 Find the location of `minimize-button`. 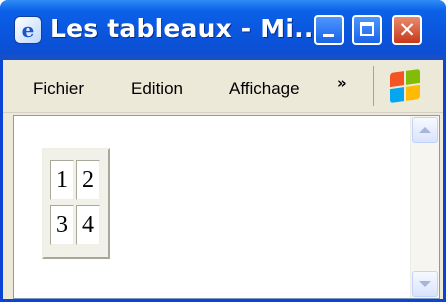

minimize-button is located at coordinates (329, 30).